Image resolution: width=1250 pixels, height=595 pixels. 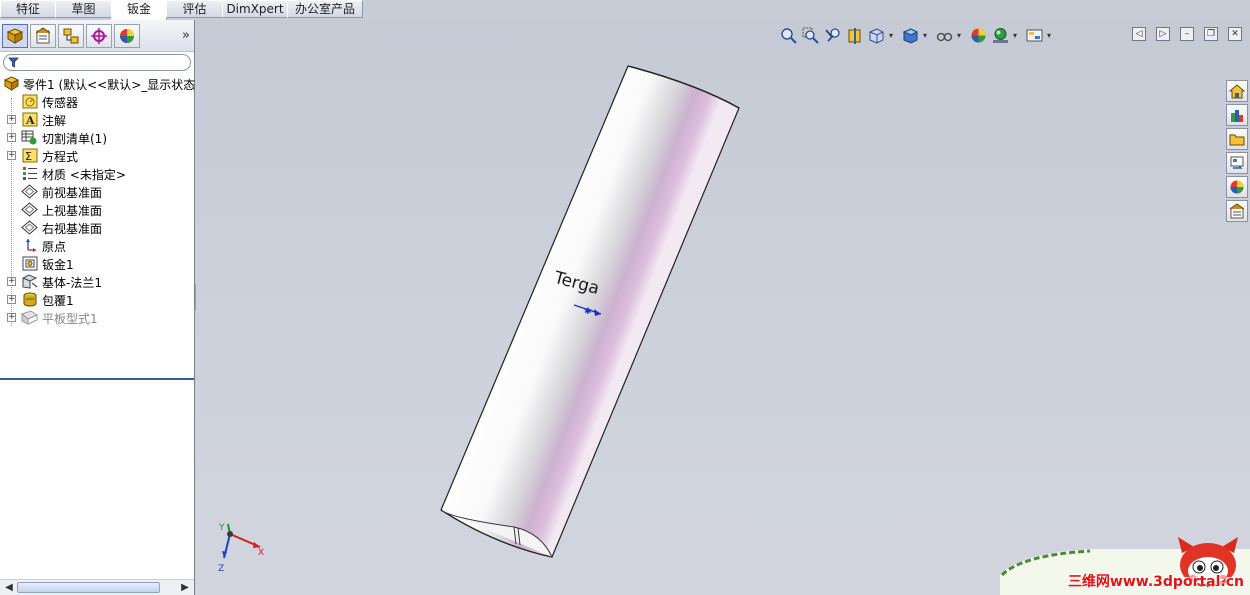 I want to click on configurationmanager-icon, so click(x=71, y=35).